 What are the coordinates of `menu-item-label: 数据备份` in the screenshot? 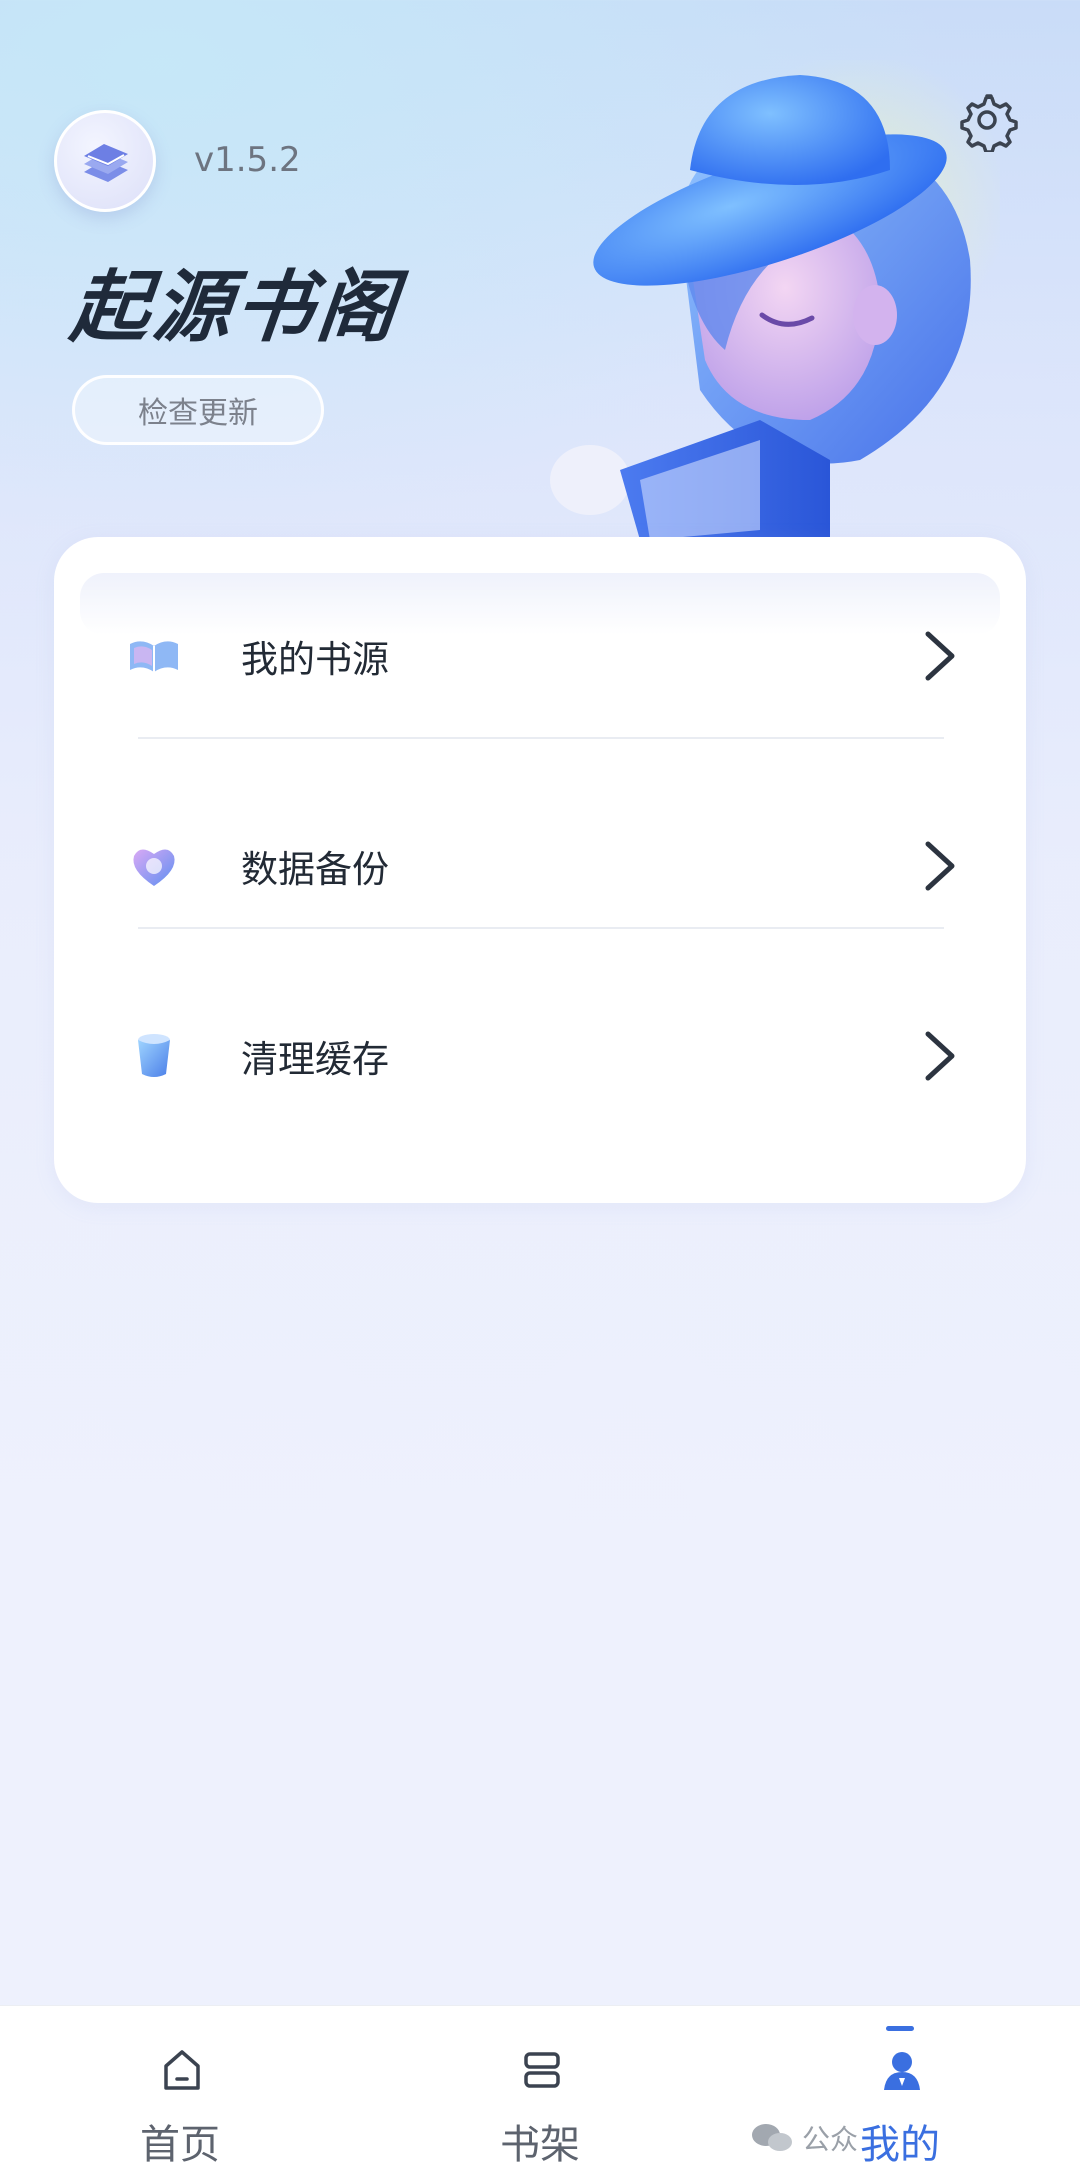 It's located at (315, 869).